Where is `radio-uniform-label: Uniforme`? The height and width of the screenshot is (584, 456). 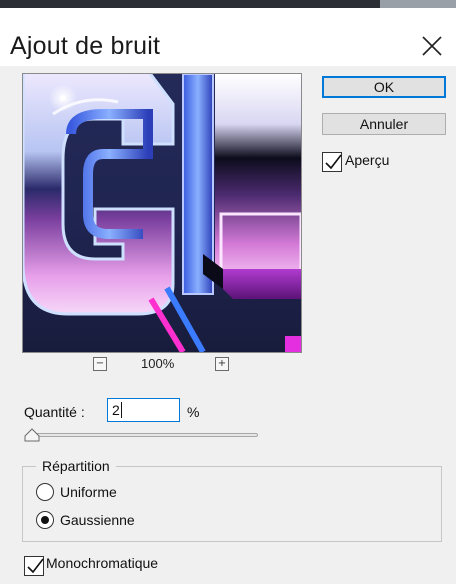
radio-uniform-label: Uniforme is located at coordinates (88, 492).